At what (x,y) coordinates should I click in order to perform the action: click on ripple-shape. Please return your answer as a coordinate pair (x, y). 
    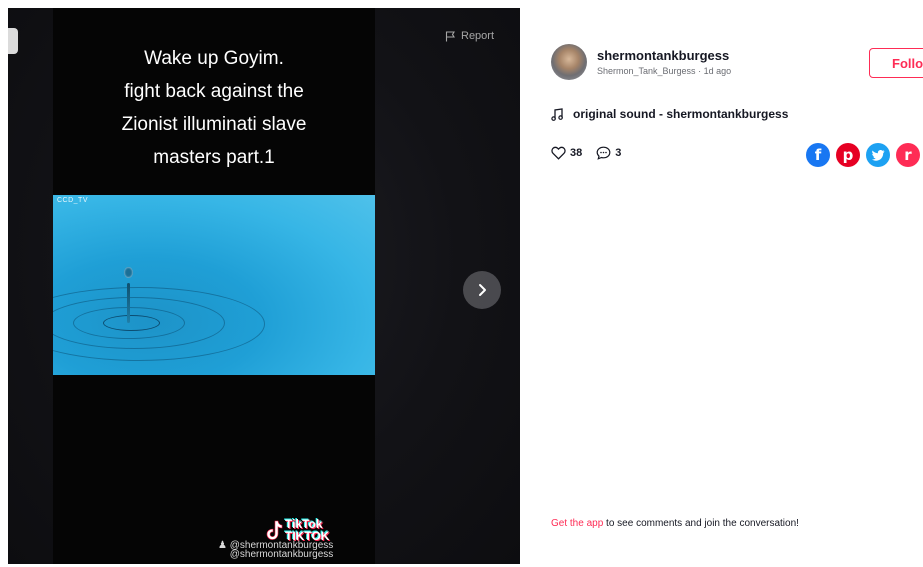
    Looking at the image, I should click on (131, 323).